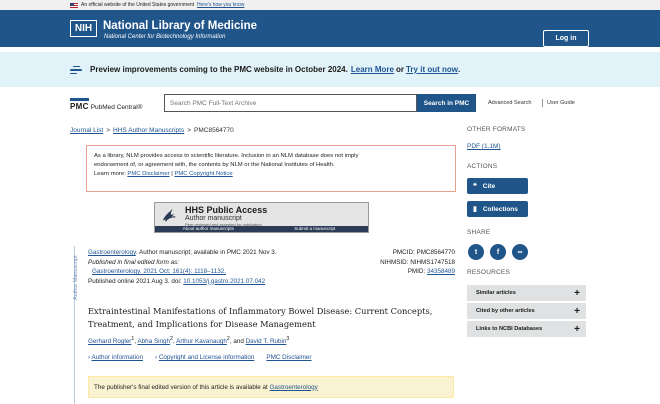 Image resolution: width=660 pixels, height=404 pixels. I want to click on facebook-icon: f, so click(498, 252).